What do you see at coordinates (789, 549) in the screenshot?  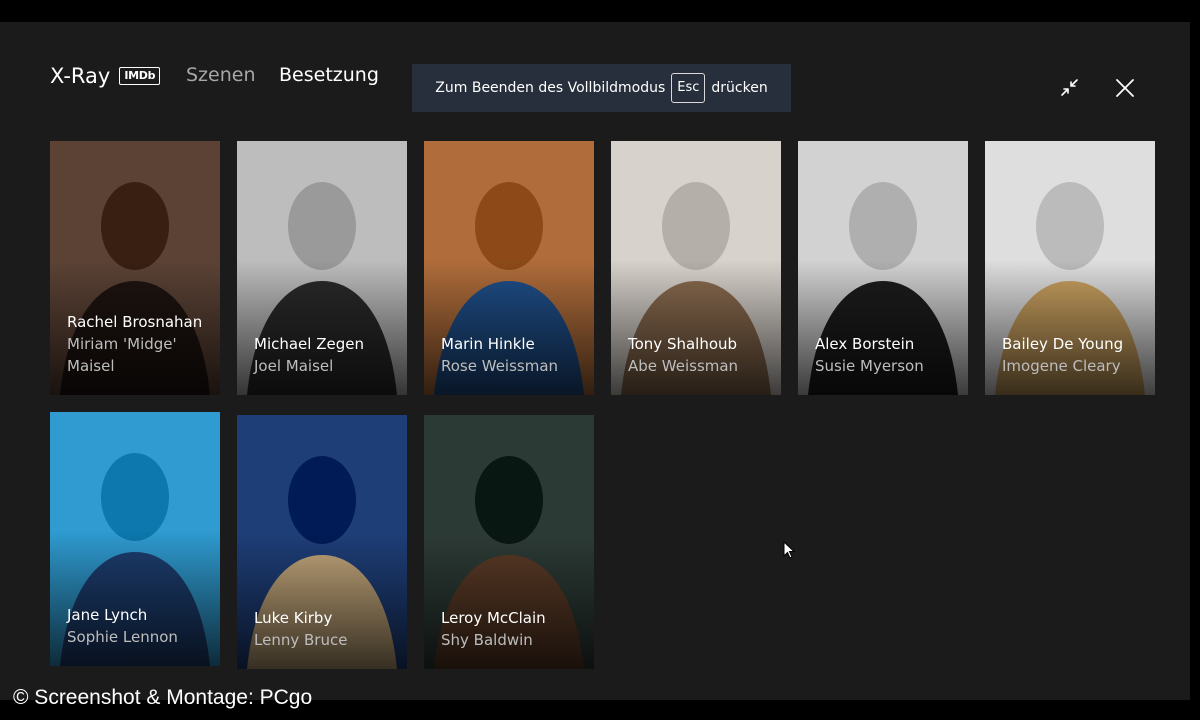 I see `mouse-cursor-icon` at bounding box center [789, 549].